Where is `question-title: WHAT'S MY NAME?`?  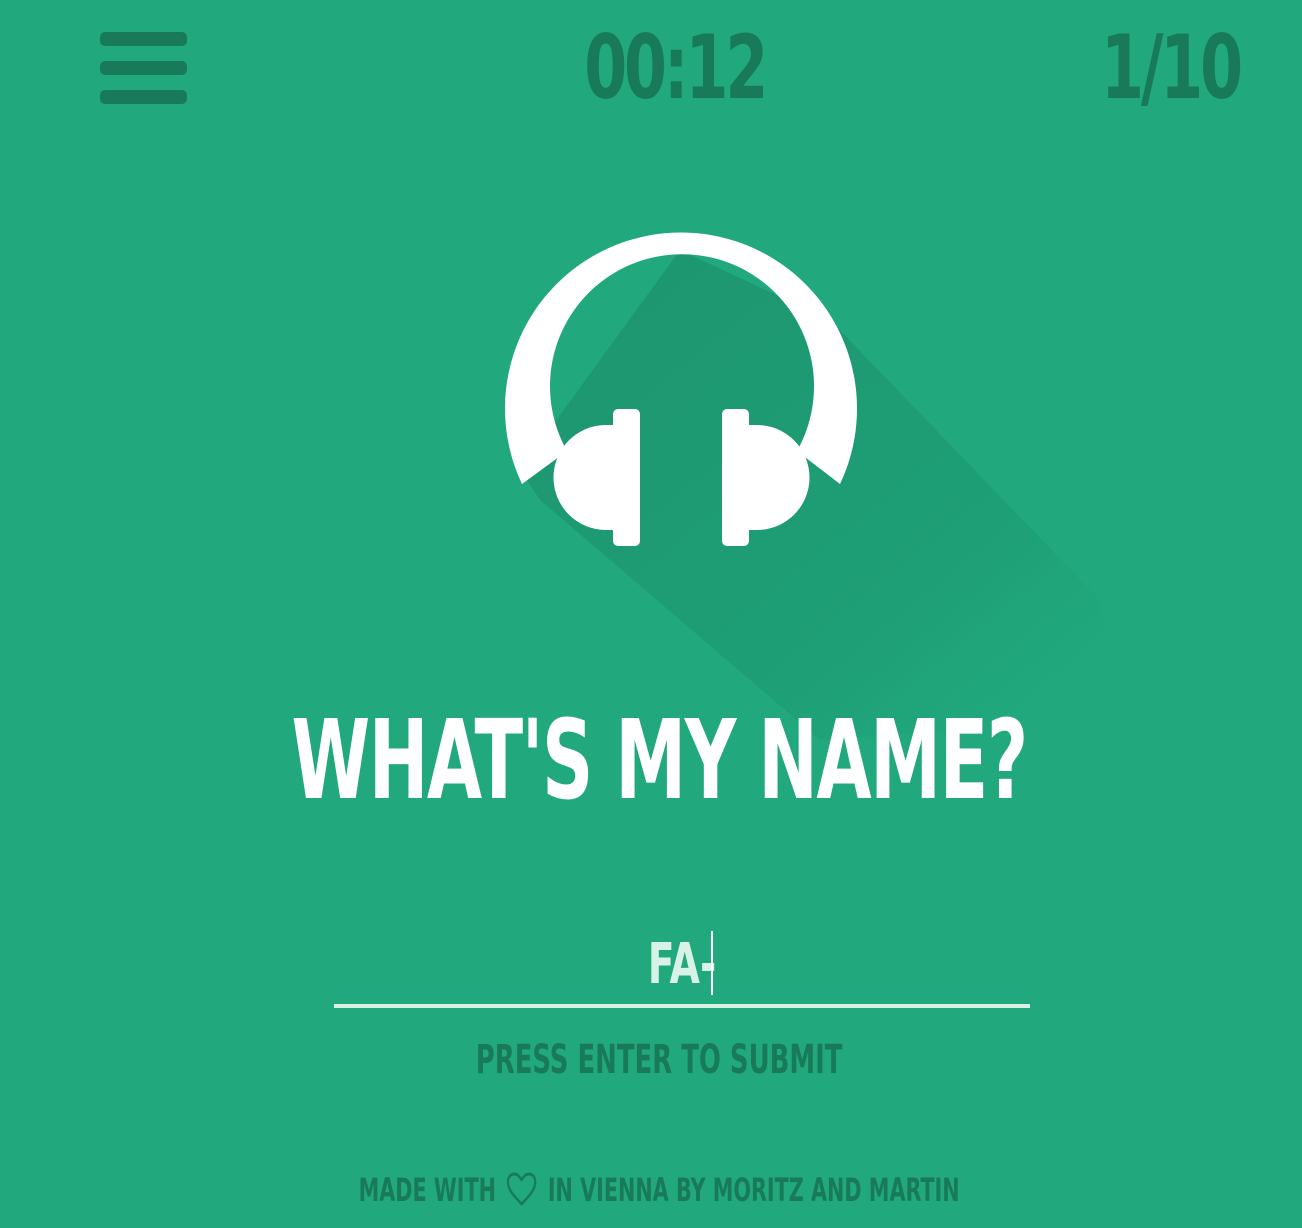
question-title: WHAT'S MY NAME? is located at coordinates (660, 760).